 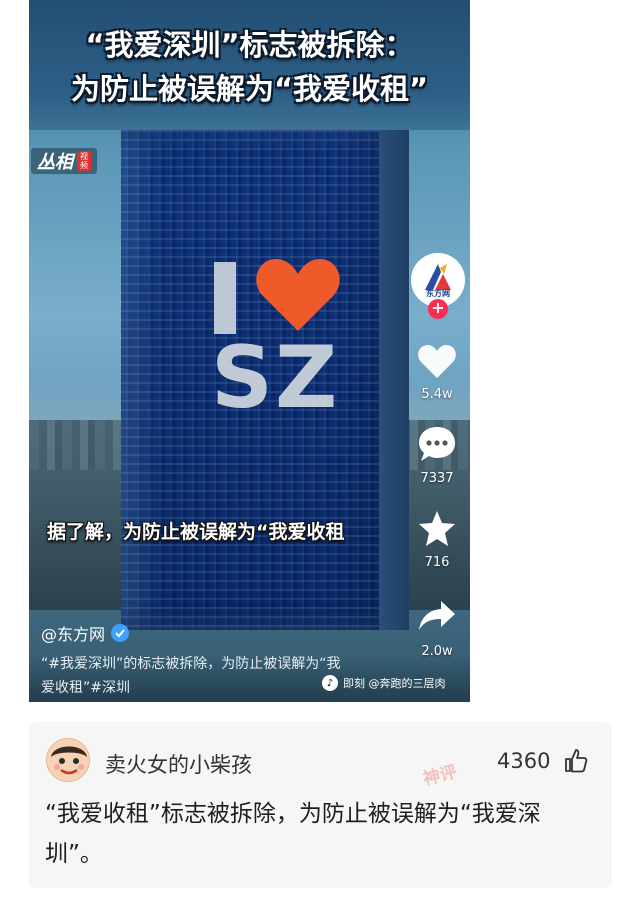 I want to click on watermark-credit-text: 即刻 @奔跑的三层肉, so click(x=394, y=683).